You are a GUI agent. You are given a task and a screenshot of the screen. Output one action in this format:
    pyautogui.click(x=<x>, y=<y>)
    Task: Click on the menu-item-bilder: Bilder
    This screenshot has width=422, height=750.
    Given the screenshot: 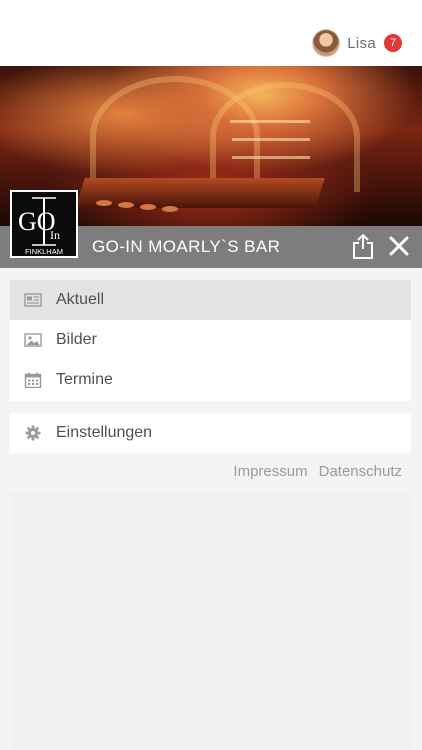 What is the action you would take?
    pyautogui.click(x=210, y=340)
    